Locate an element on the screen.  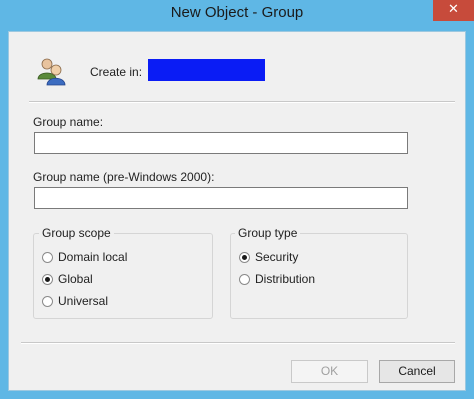
radio-security: Security is located at coordinates (268, 257).